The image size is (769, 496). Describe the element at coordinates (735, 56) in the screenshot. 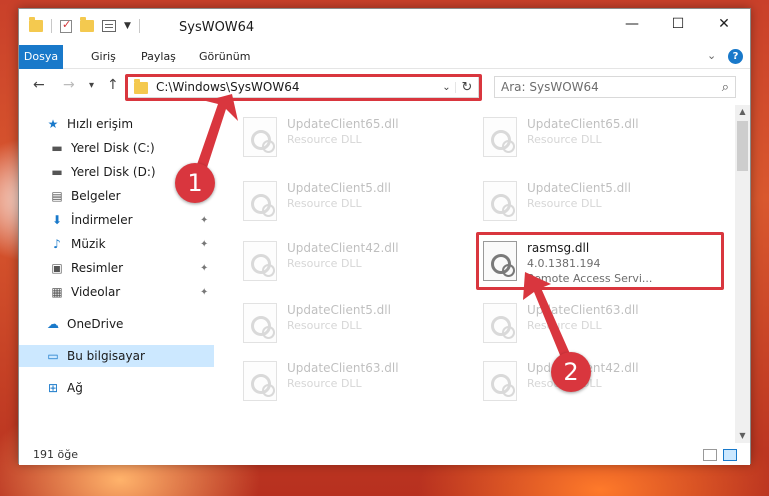

I see `help-icon: ?` at that location.